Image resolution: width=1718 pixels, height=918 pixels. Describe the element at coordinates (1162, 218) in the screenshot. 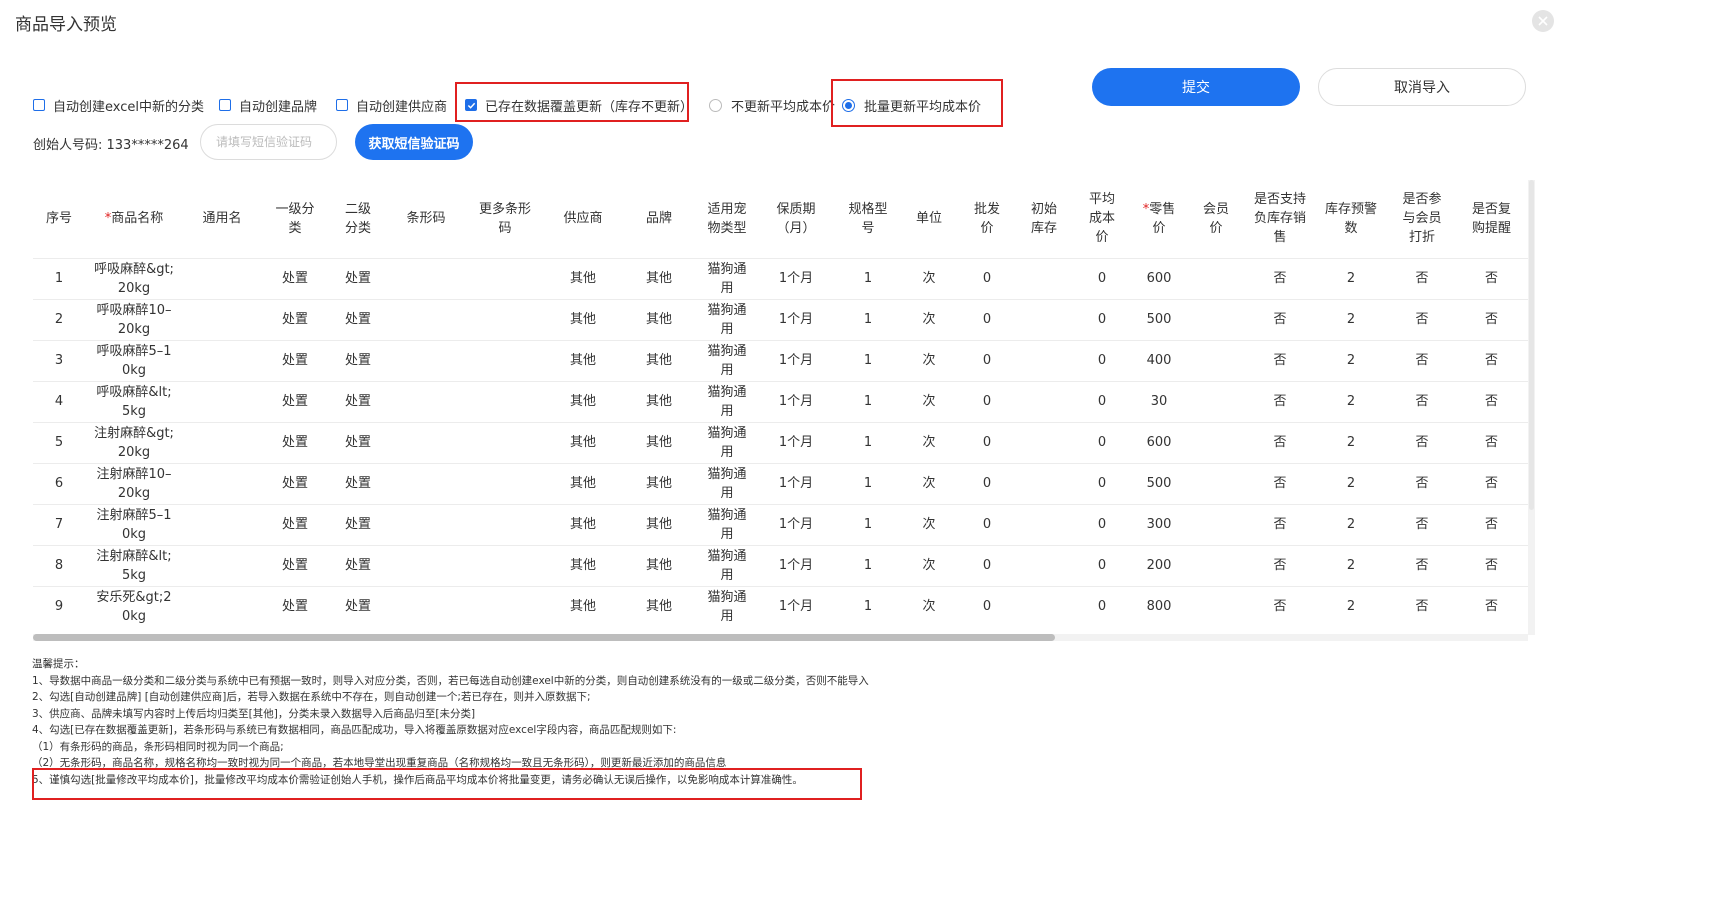

I see `column-header-label: 零售 价` at that location.